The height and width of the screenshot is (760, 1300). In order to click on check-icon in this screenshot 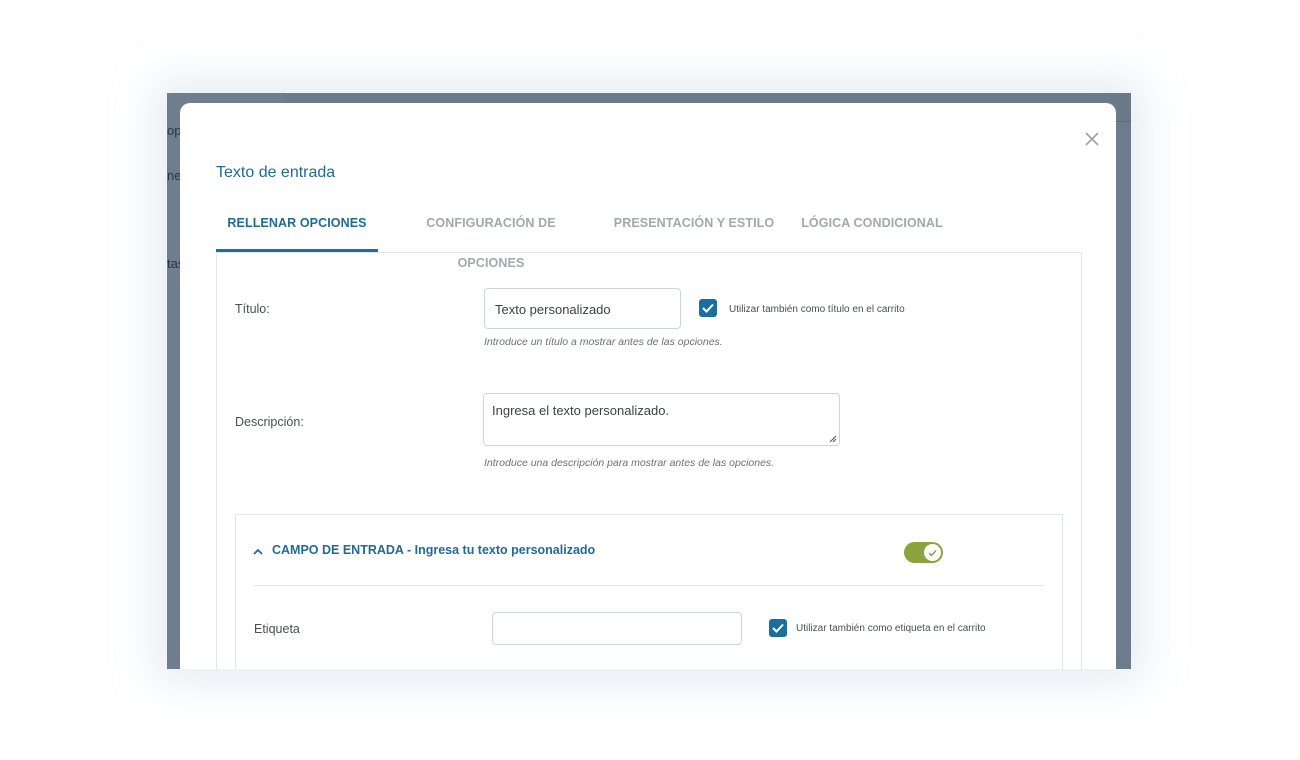, I will do `click(932, 553)`.